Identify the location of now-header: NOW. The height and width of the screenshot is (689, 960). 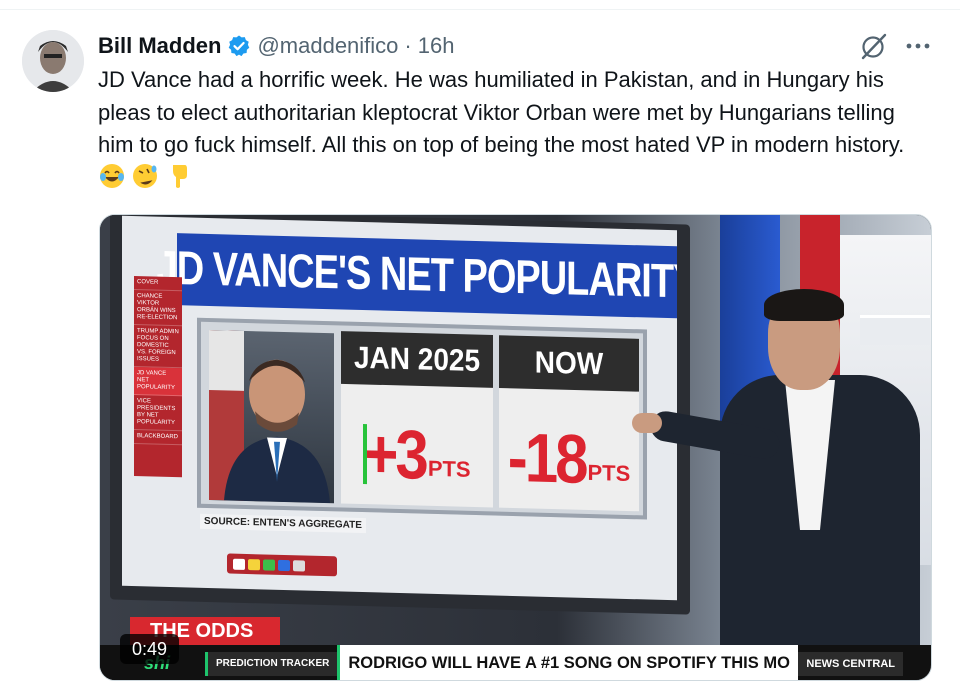
(569, 363).